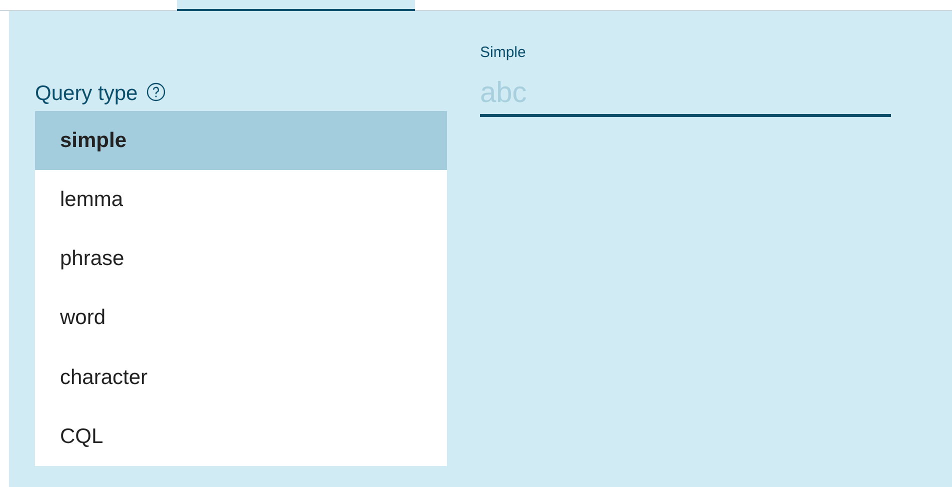 The height and width of the screenshot is (487, 952). I want to click on tab, so click(296, 5).